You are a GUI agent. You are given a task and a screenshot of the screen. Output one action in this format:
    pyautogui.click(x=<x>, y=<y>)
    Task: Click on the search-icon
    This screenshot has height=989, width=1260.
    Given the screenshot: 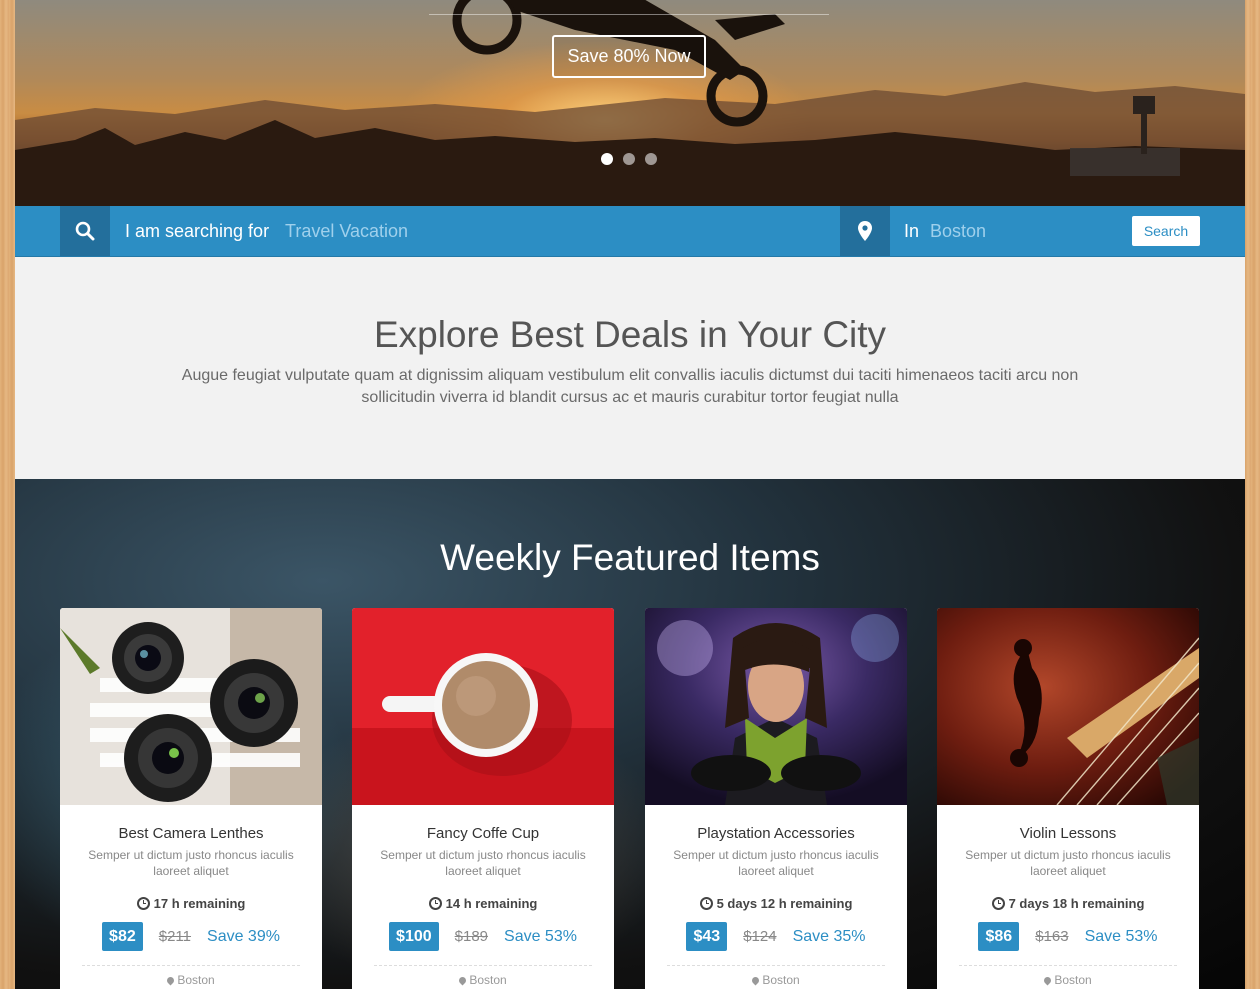 What is the action you would take?
    pyautogui.click(x=85, y=231)
    